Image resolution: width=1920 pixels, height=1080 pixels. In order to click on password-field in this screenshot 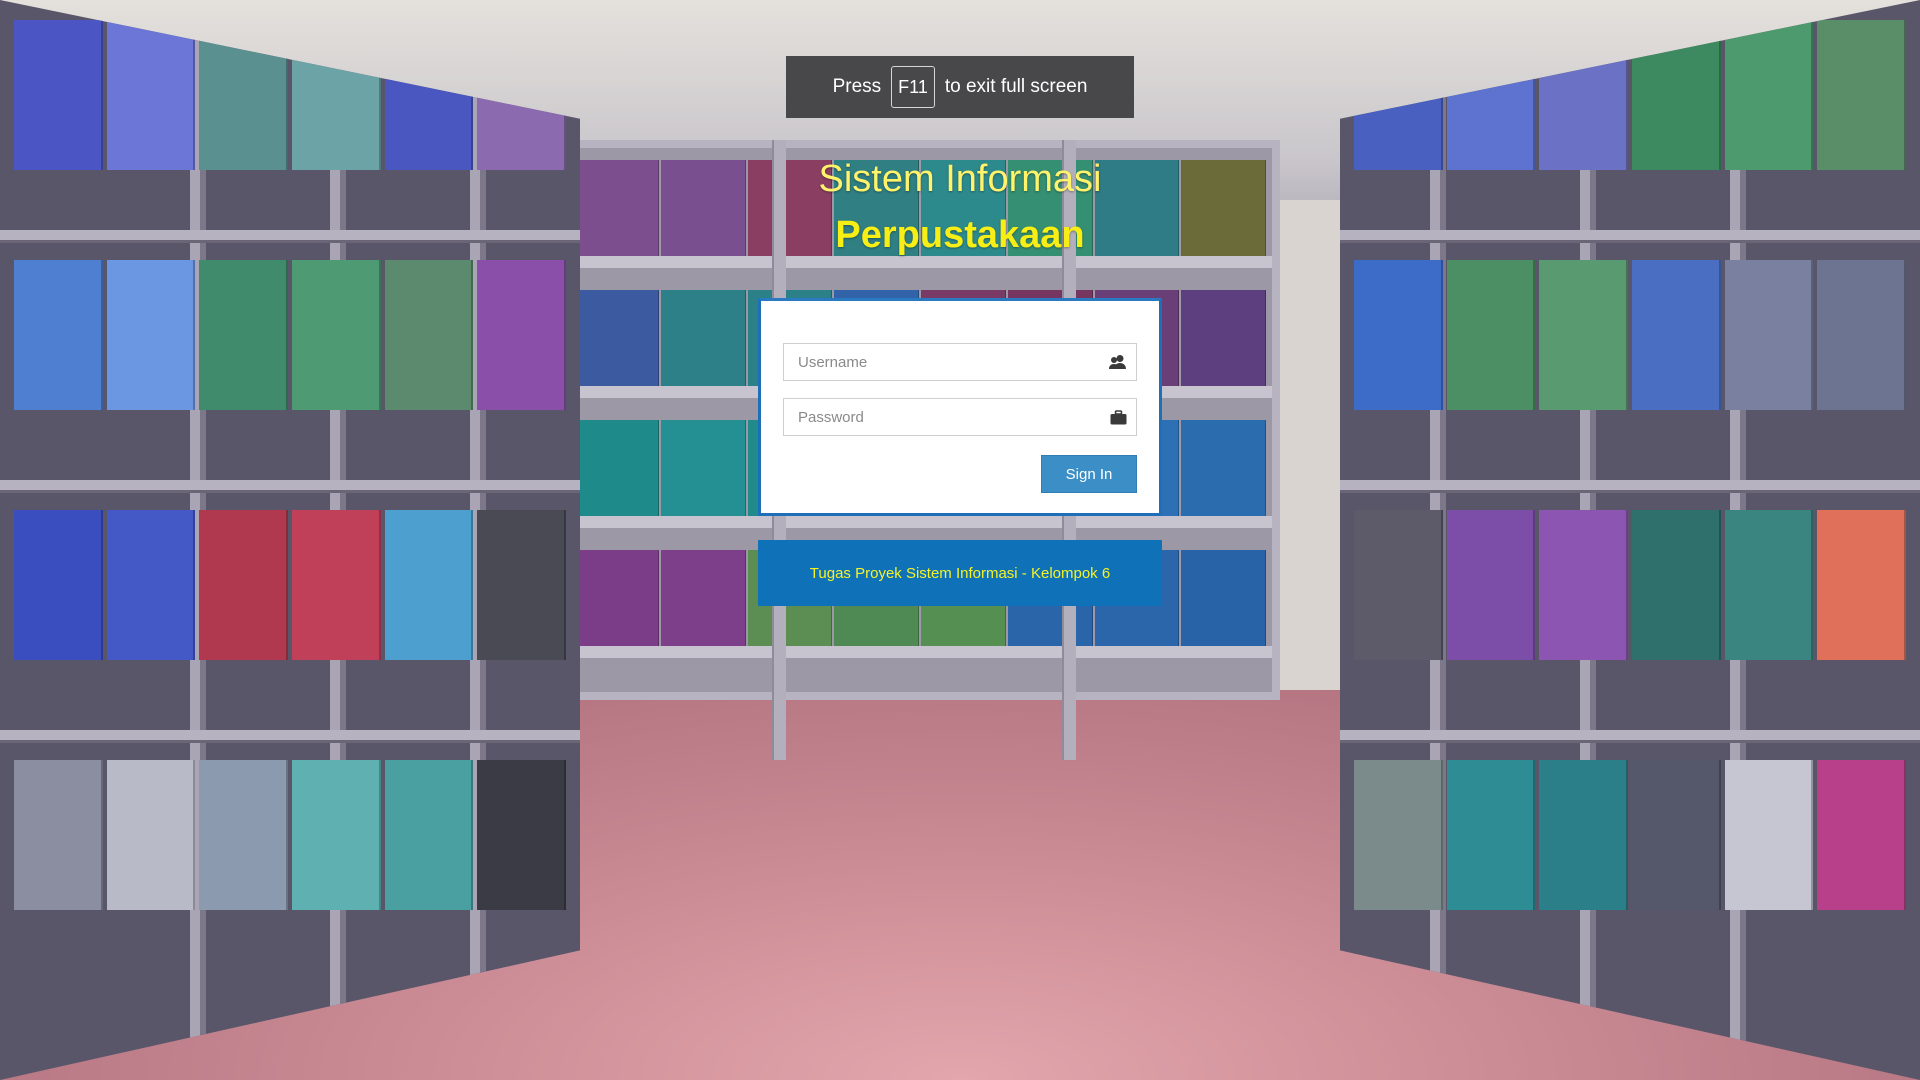, I will do `click(960, 417)`.